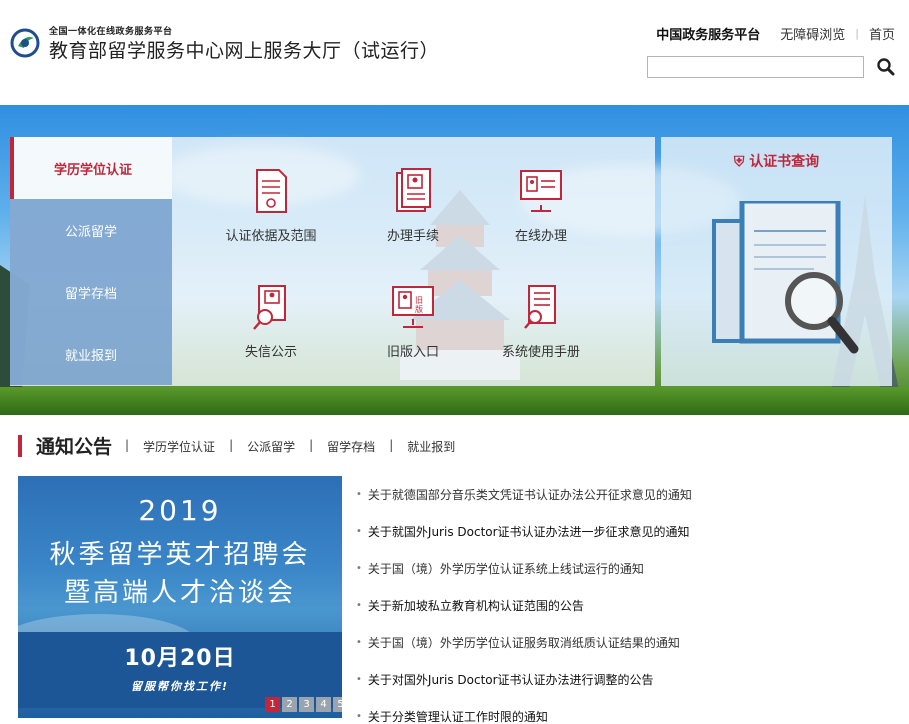 The image size is (909, 724). I want to click on platform-logo-icon, so click(25, 43).